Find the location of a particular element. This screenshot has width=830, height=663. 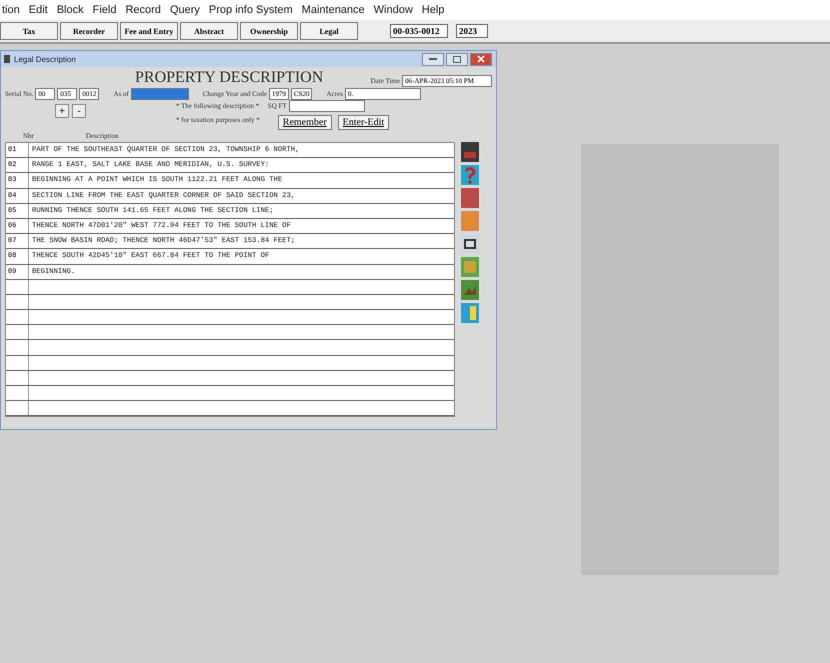

tab-button: Ownership is located at coordinates (269, 31).